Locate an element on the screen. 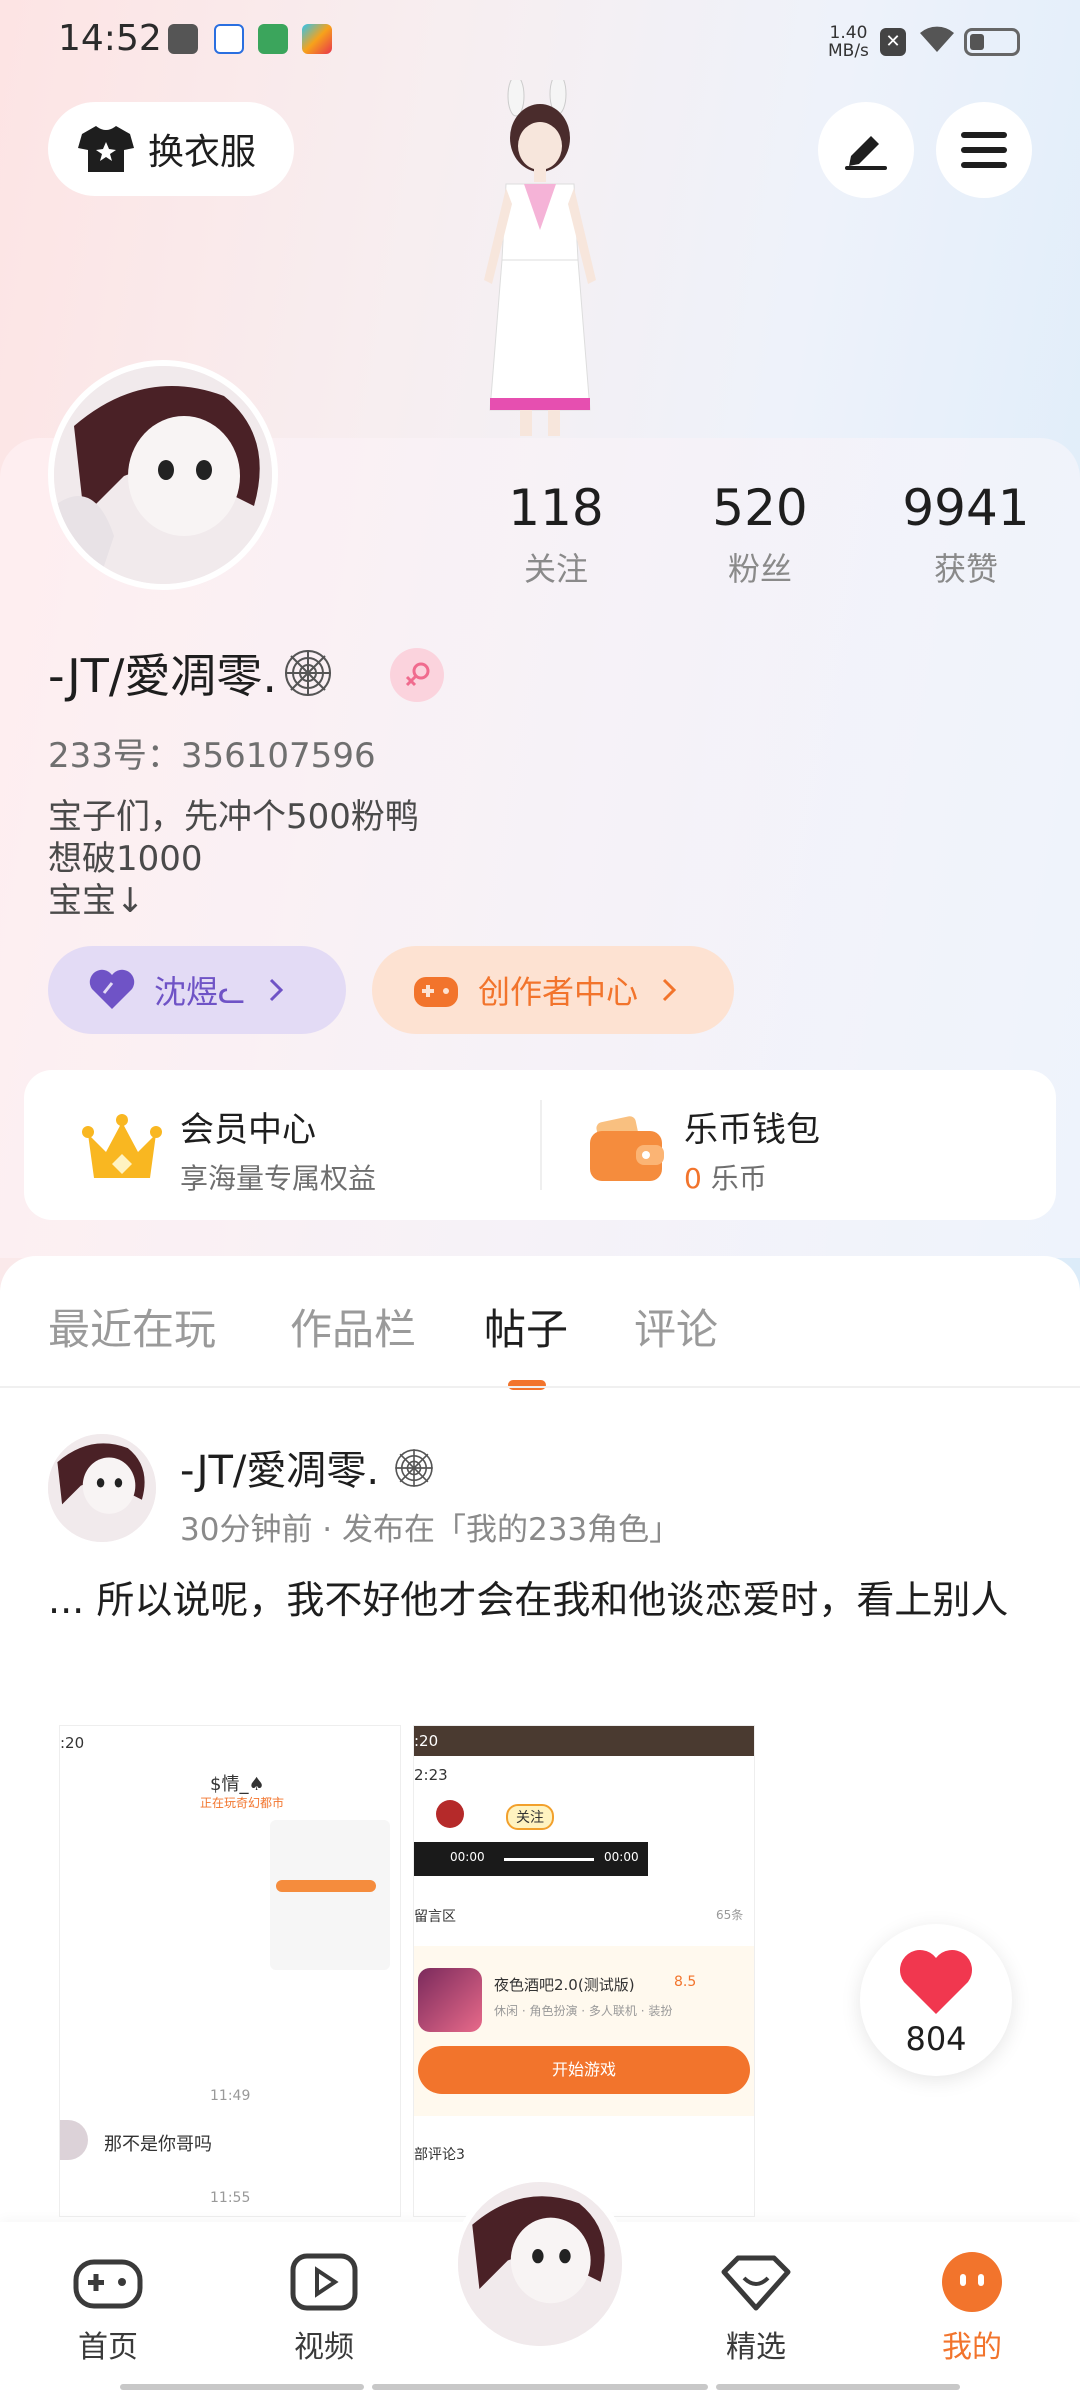 The image size is (1080, 2400). tshirt-icon is located at coordinates (106, 149).